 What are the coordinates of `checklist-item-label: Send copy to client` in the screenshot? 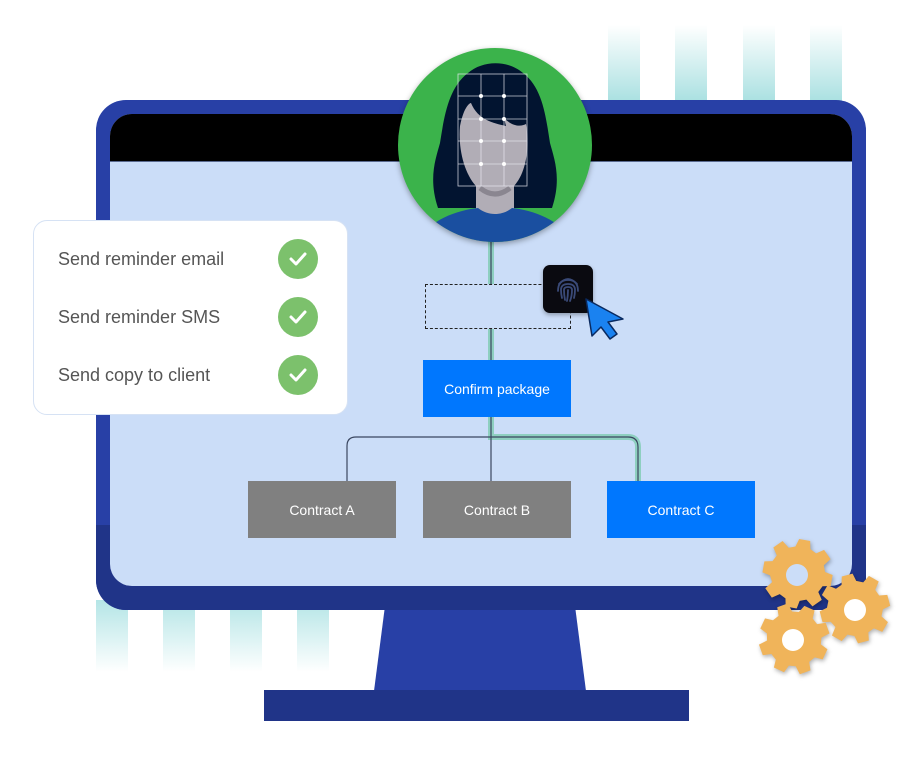 It's located at (134, 374).